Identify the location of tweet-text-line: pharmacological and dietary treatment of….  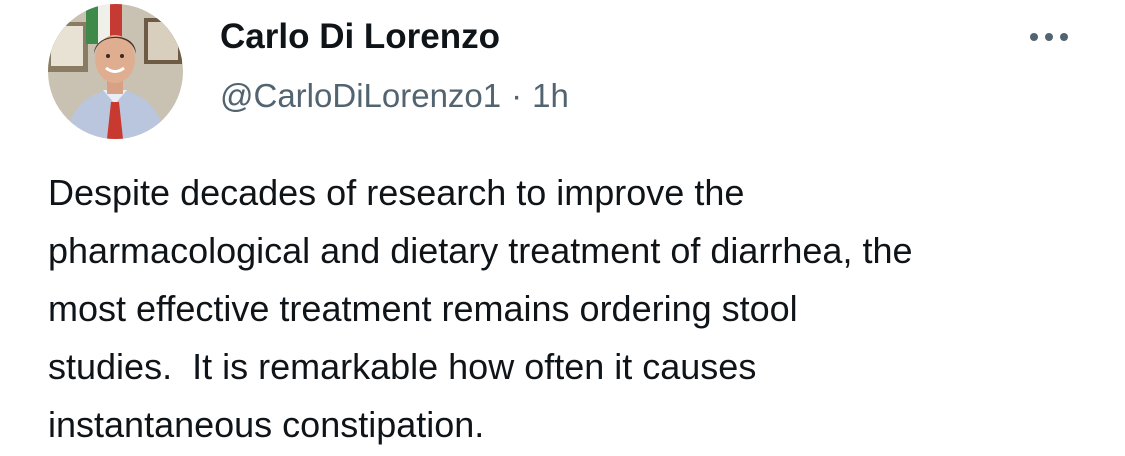
(480, 250).